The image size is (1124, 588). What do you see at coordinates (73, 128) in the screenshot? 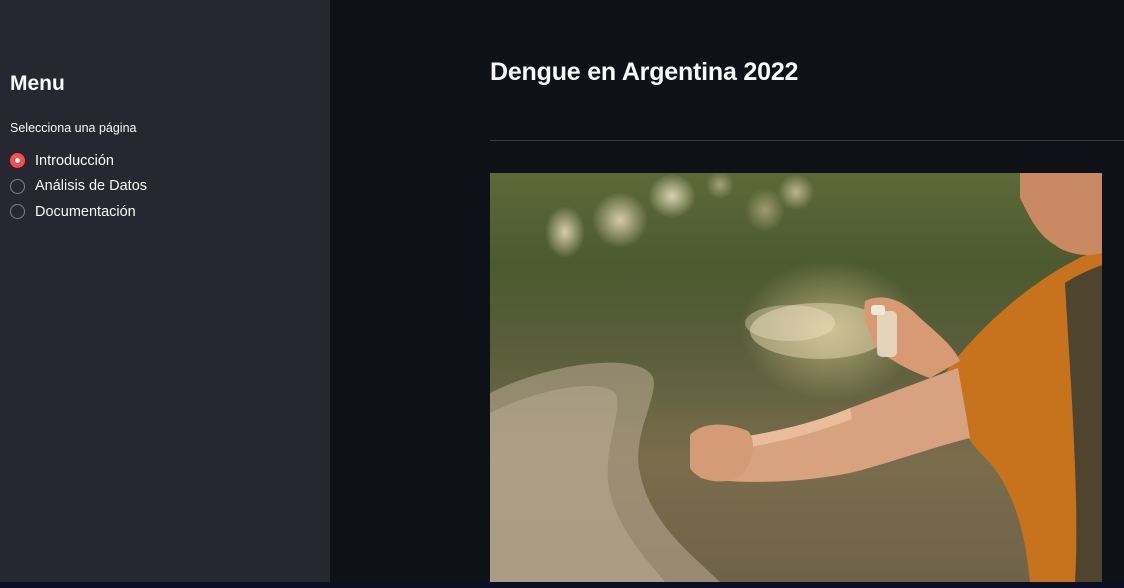
I see `radio-group-caption: Selecciona una página` at bounding box center [73, 128].